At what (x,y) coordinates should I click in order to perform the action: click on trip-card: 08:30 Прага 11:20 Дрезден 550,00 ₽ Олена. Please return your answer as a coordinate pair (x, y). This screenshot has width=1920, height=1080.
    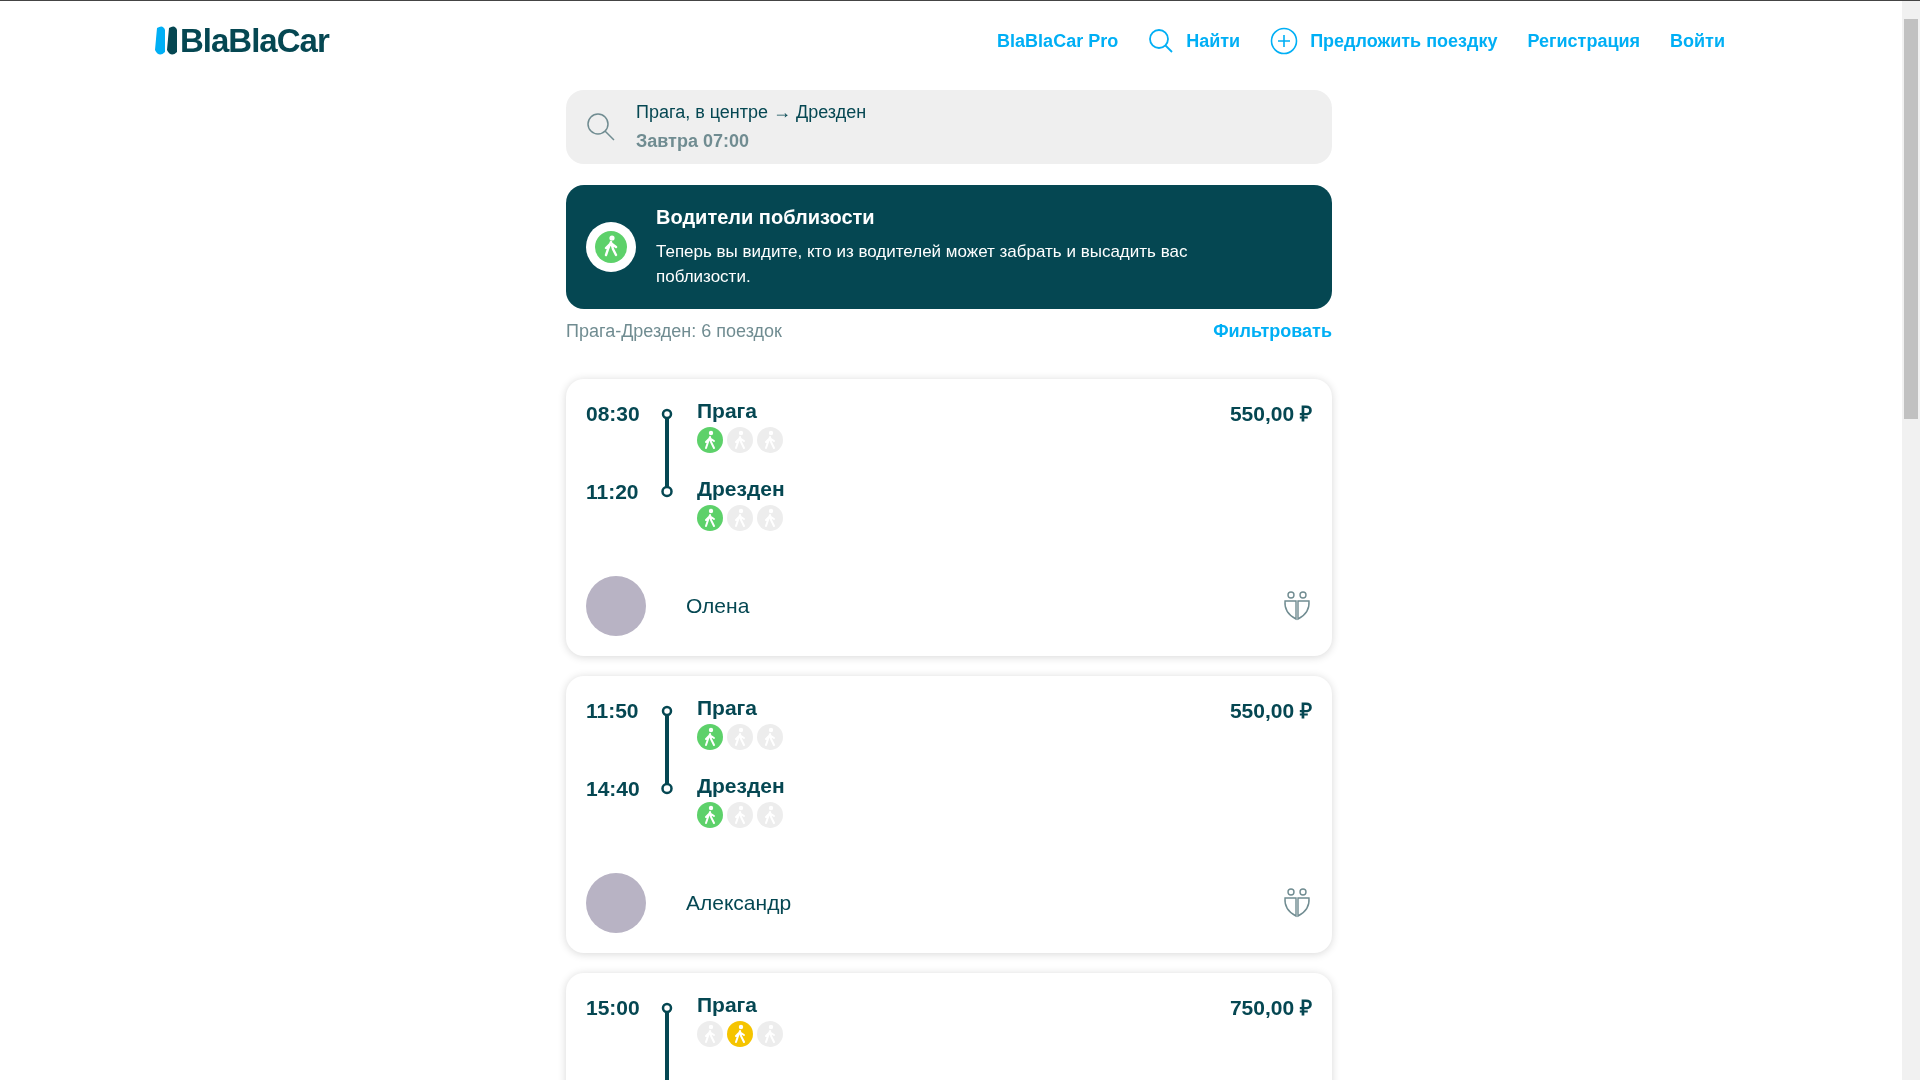
    Looking at the image, I should click on (949, 517).